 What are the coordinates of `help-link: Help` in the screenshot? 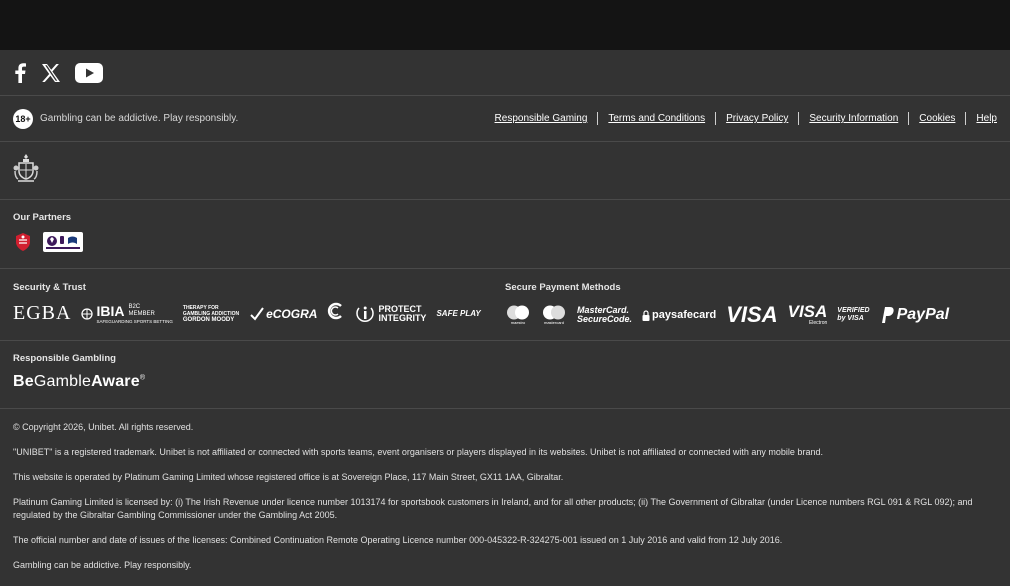 It's located at (986, 118).